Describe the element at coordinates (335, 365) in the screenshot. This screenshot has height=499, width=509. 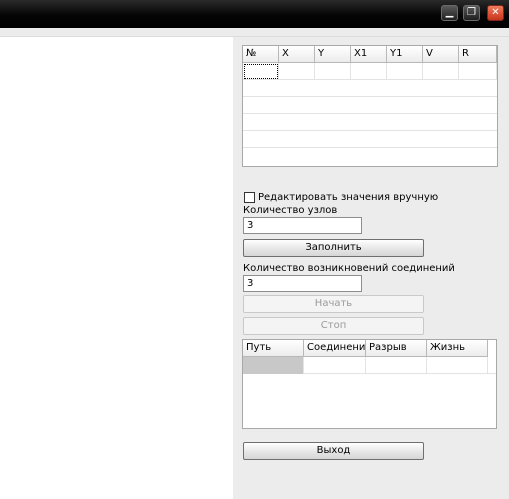
I see `table-cell-connection` at that location.